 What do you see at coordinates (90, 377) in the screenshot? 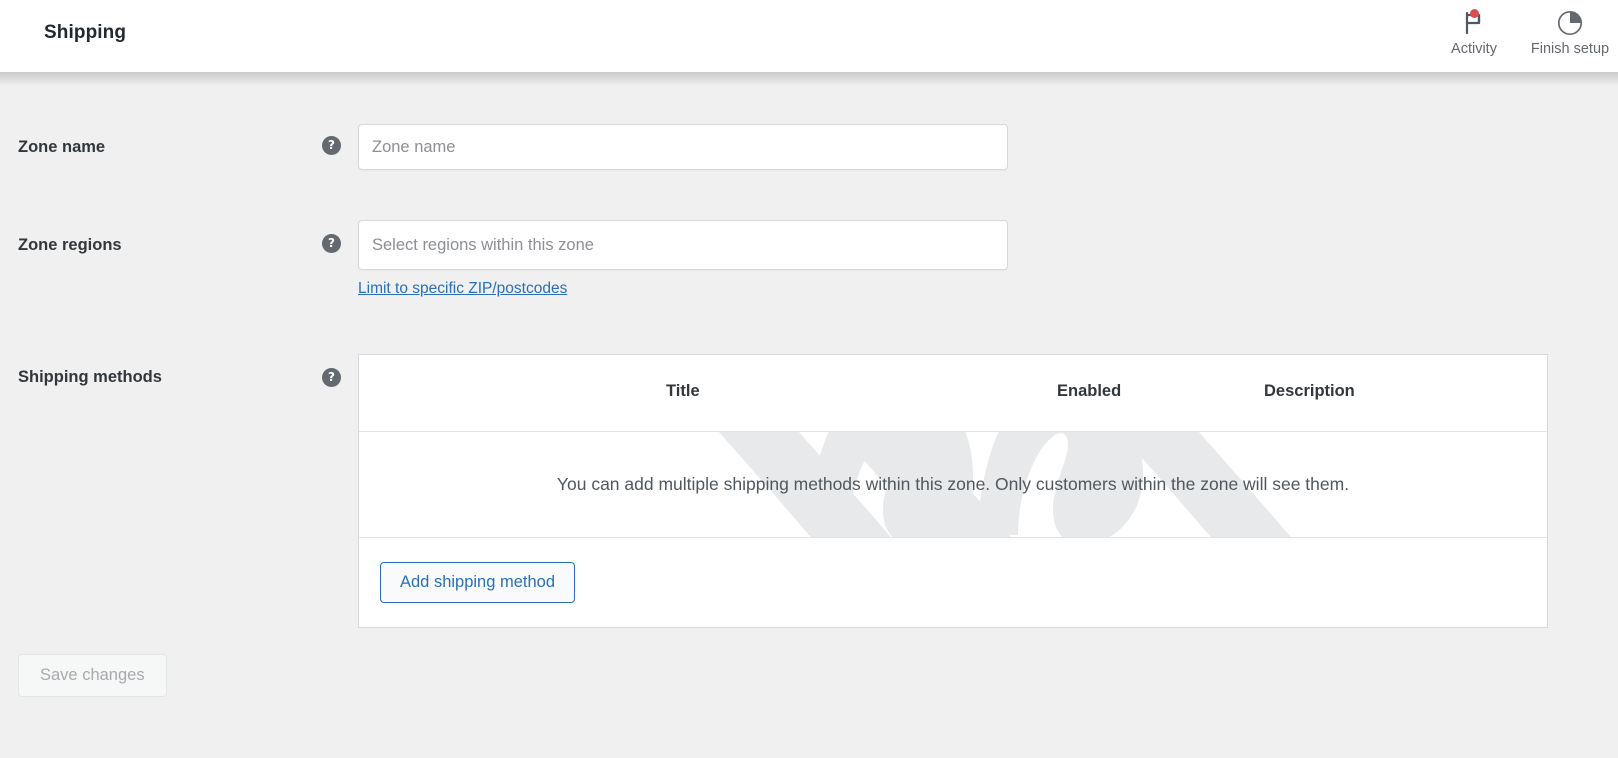
I see `shipping-methods-label: Shipping methods` at bounding box center [90, 377].